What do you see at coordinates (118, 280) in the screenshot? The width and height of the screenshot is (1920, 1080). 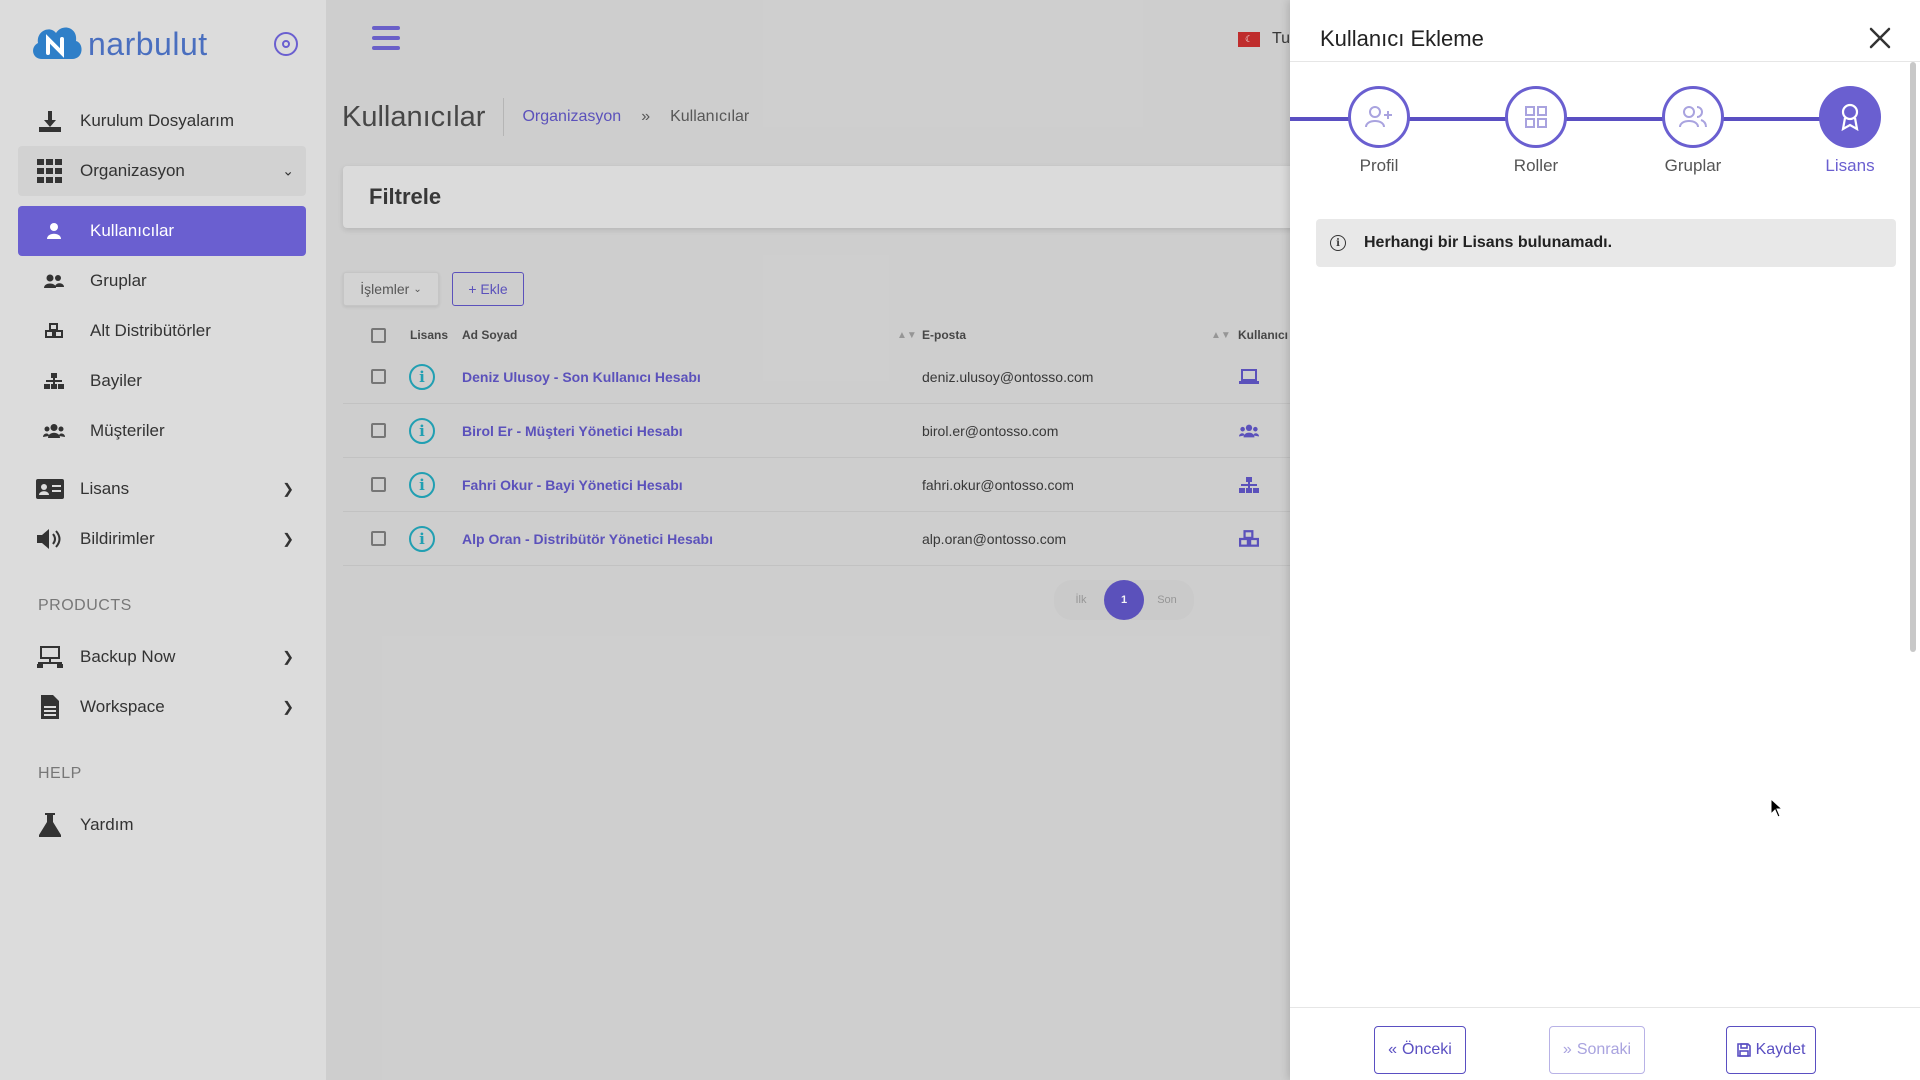 I see `sidebar-item-label: Gruplar` at bounding box center [118, 280].